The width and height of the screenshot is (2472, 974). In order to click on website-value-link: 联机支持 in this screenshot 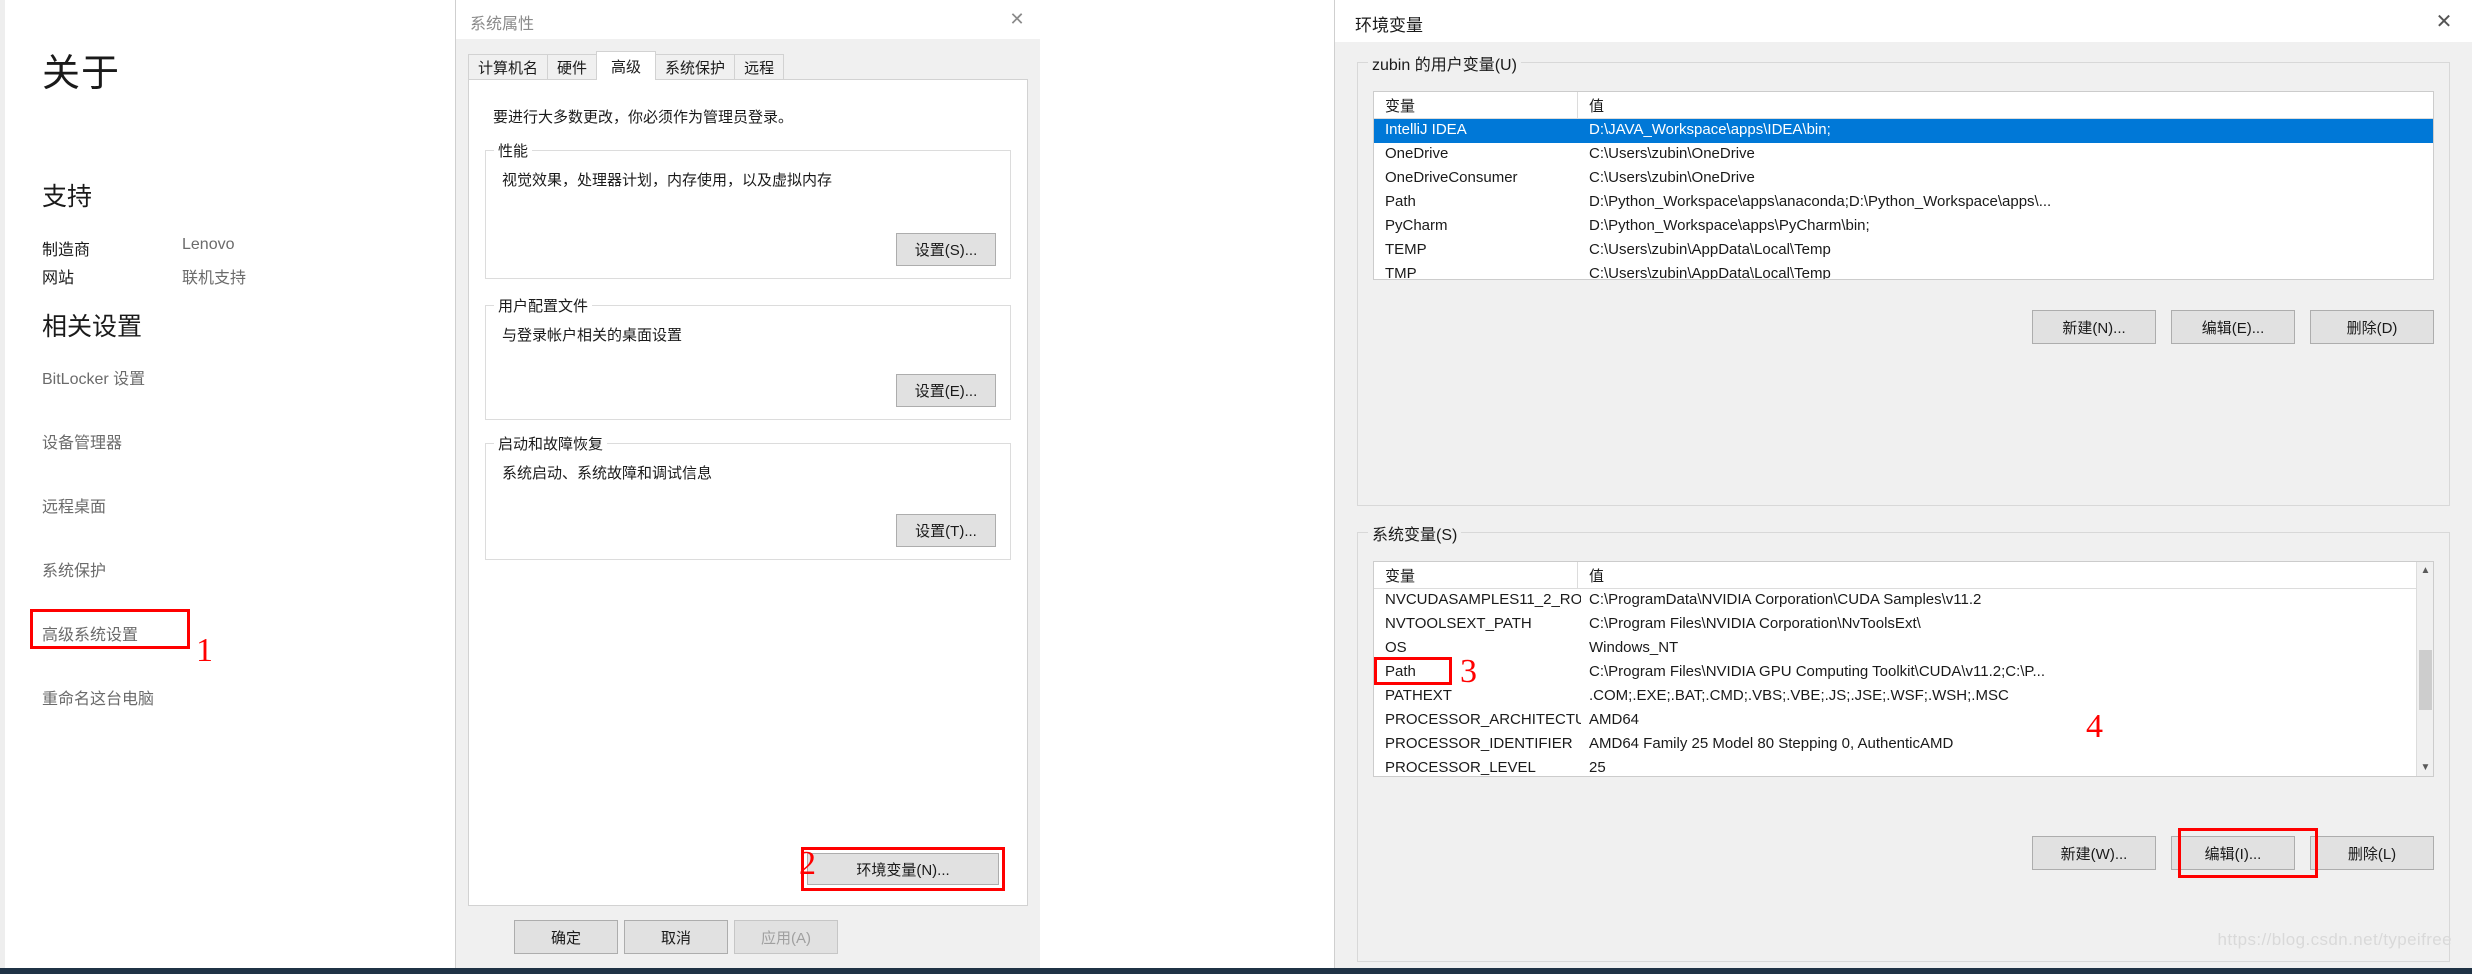, I will do `click(214, 276)`.